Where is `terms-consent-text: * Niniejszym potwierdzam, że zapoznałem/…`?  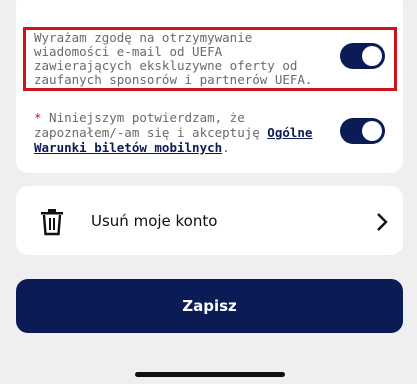 terms-consent-text: * Niniejszym potwierdzam, że zapoznałem/… is located at coordinates (179, 132).